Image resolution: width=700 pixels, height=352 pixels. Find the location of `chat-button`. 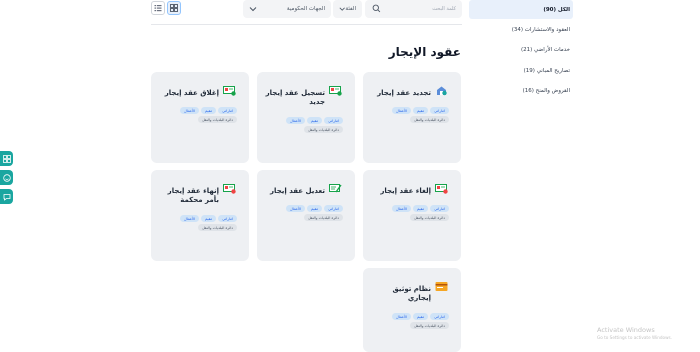

chat-button is located at coordinates (6, 196).